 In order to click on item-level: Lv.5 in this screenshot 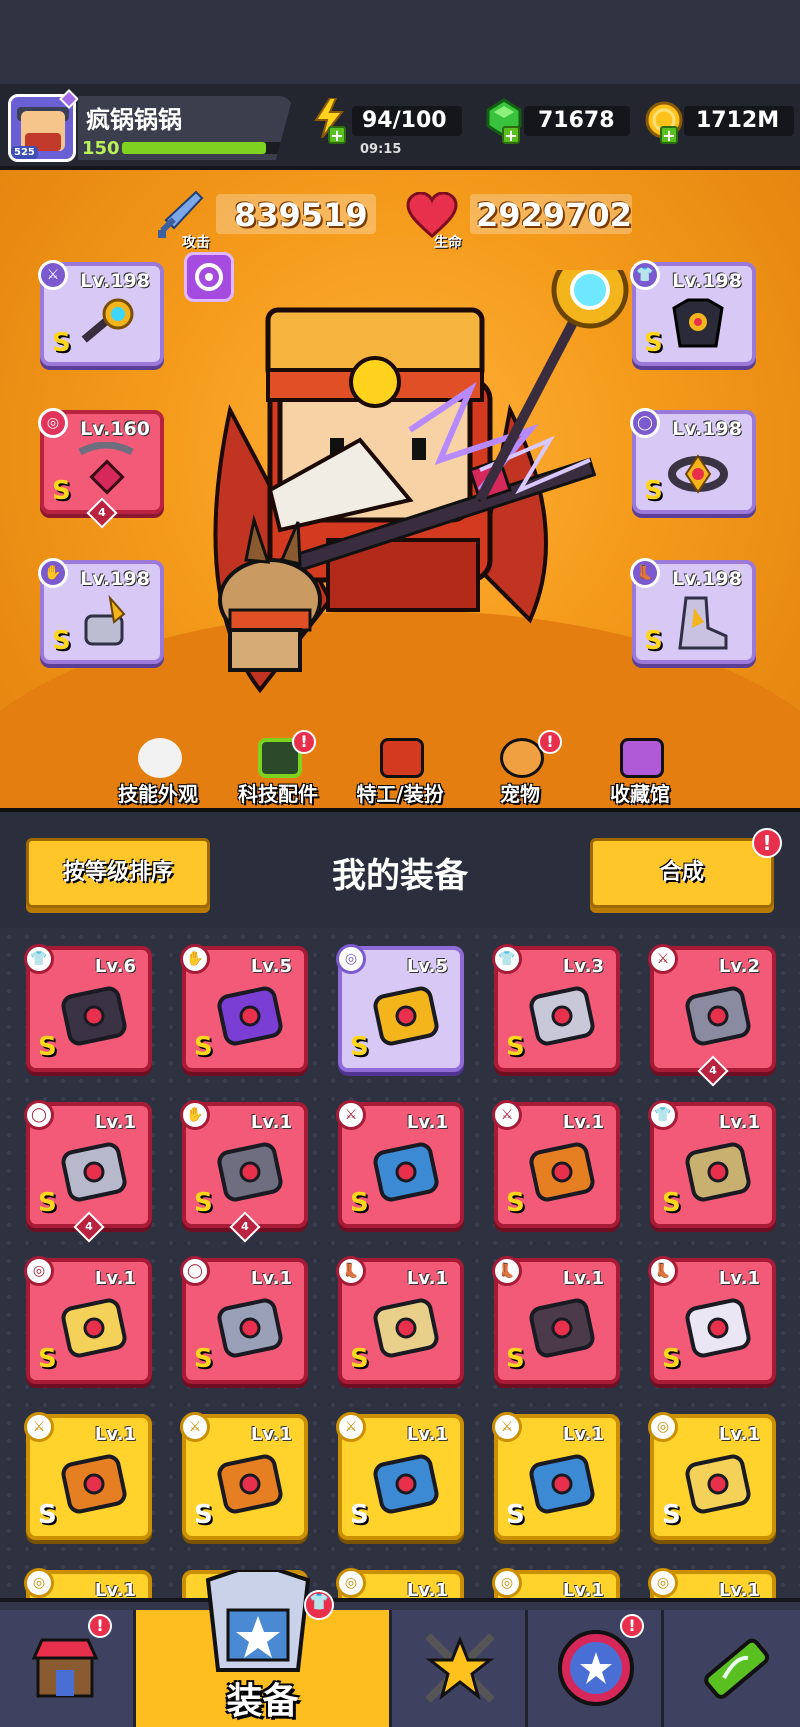, I will do `click(427, 966)`.